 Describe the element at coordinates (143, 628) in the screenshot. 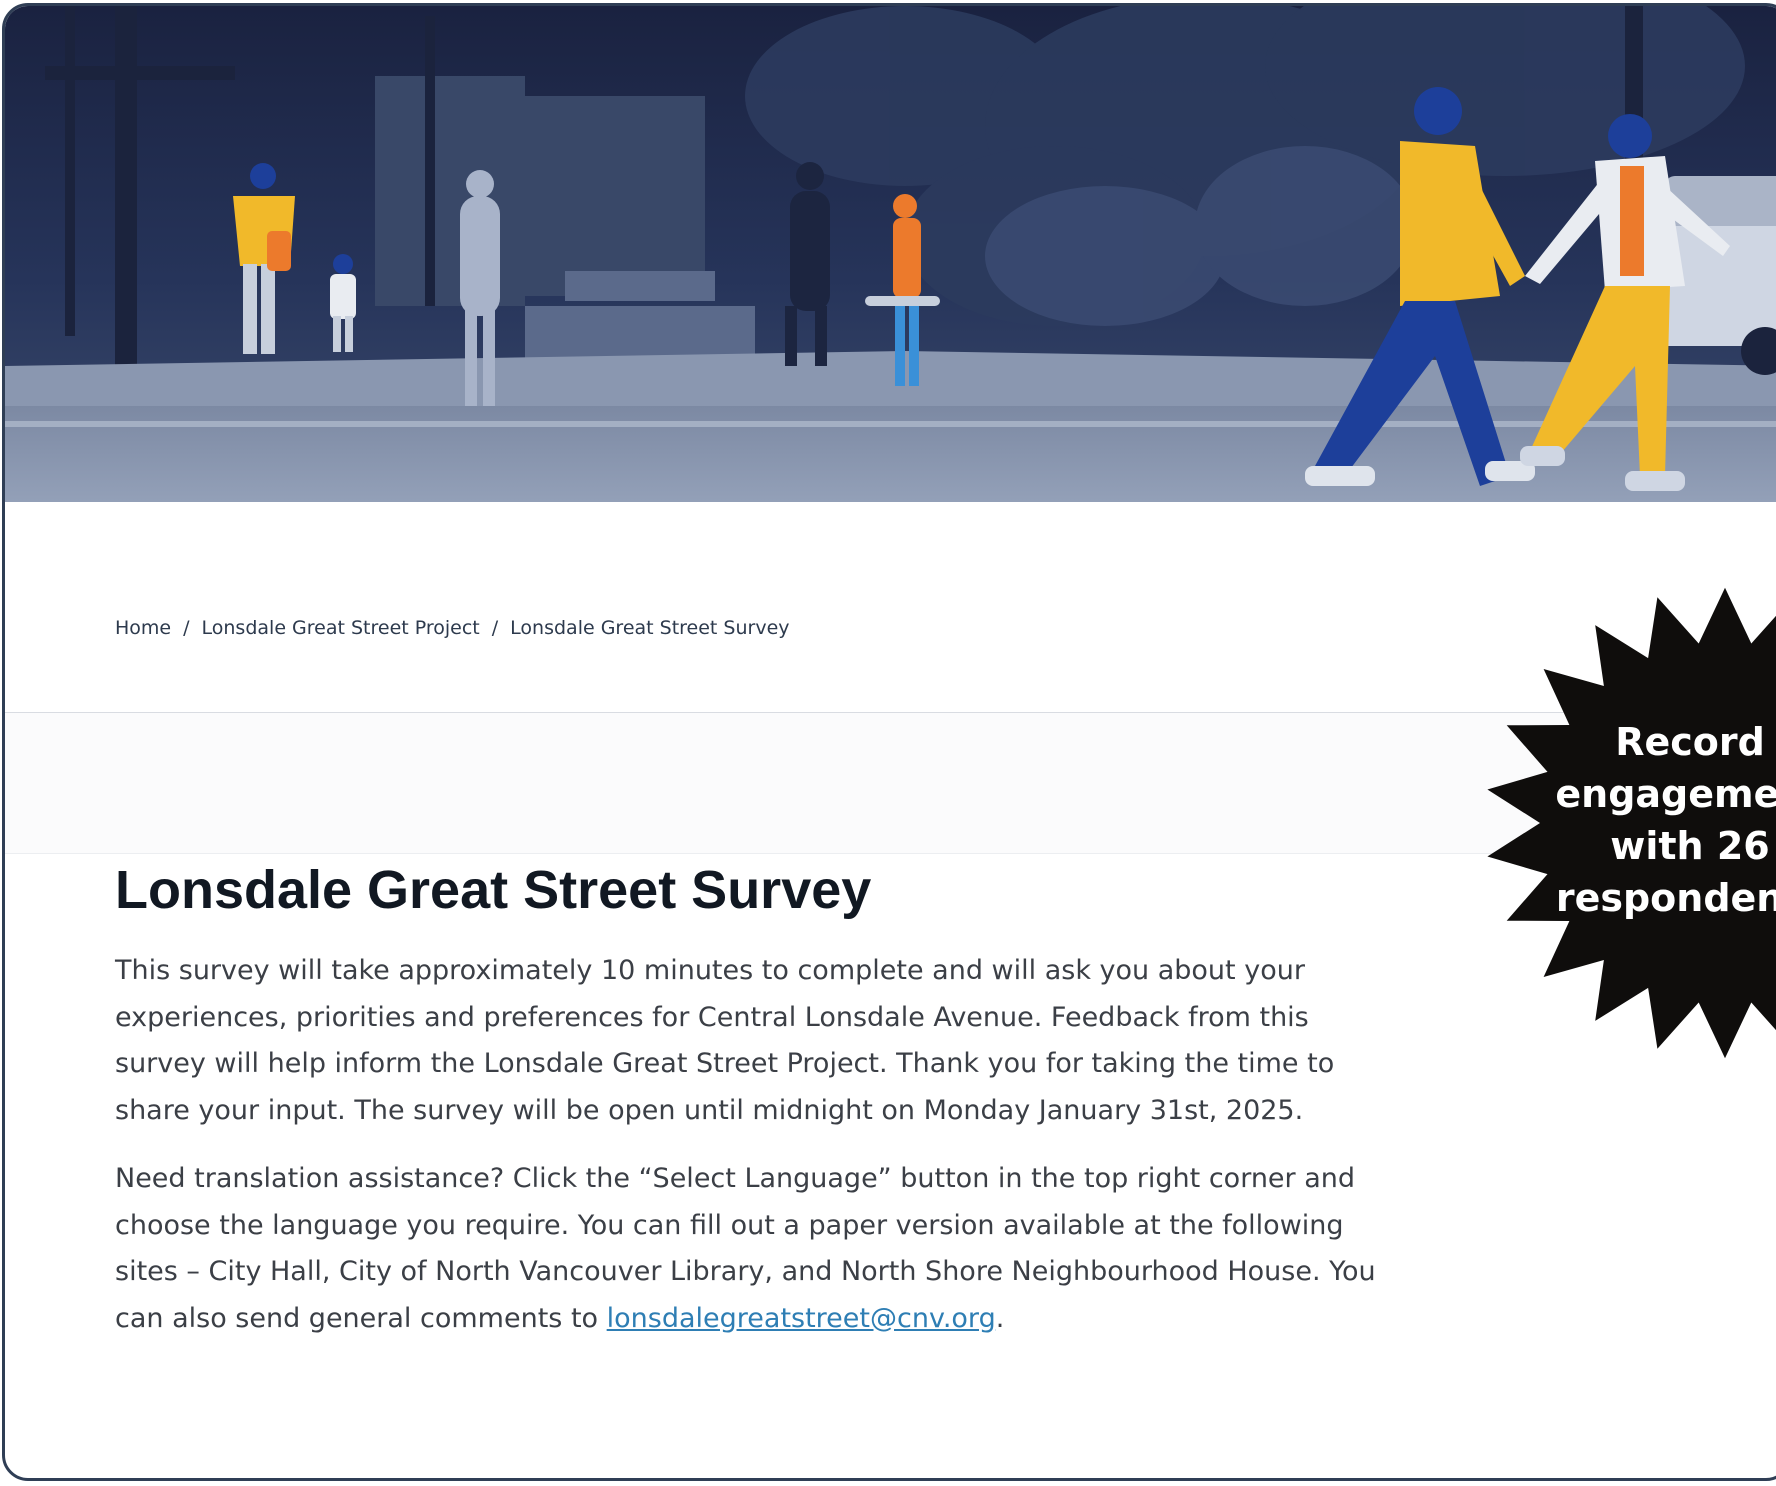

I see `breadcrumb-home-link: Home` at that location.